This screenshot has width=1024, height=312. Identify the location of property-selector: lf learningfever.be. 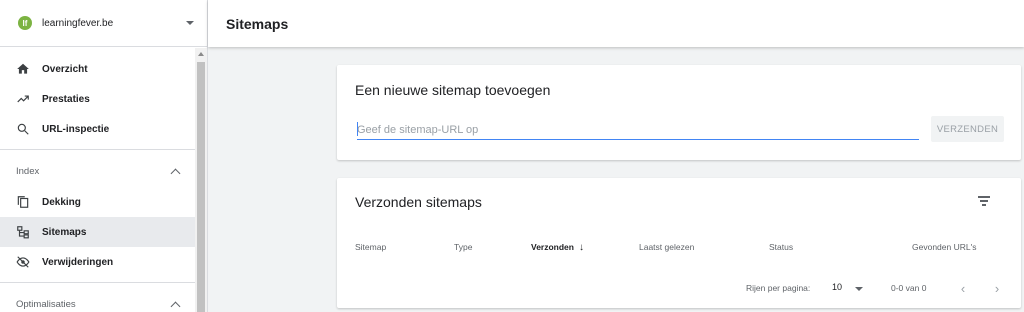
(104, 23).